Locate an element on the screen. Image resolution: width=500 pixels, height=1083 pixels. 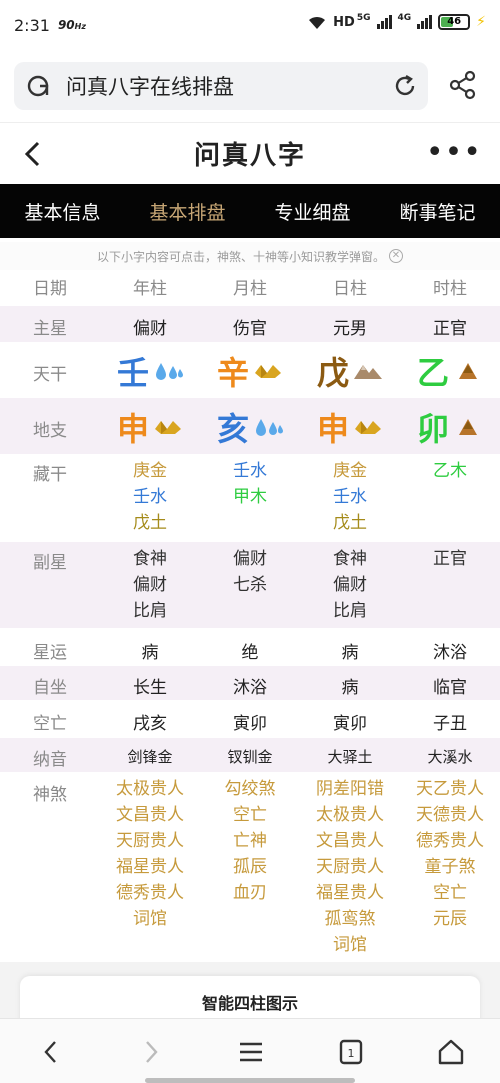
star-fortune-value: 沐浴 is located at coordinates (450, 650).